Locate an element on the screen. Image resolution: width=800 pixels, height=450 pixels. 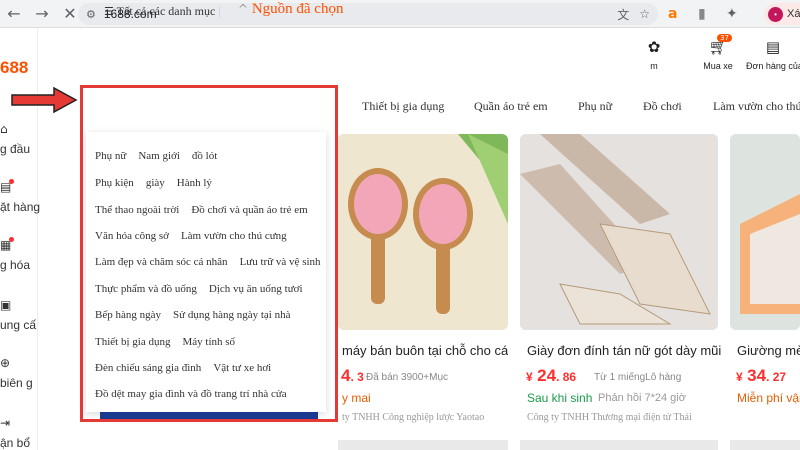
dropdown-row: Phụ kiện giày Hành lý is located at coordinates (159, 183).